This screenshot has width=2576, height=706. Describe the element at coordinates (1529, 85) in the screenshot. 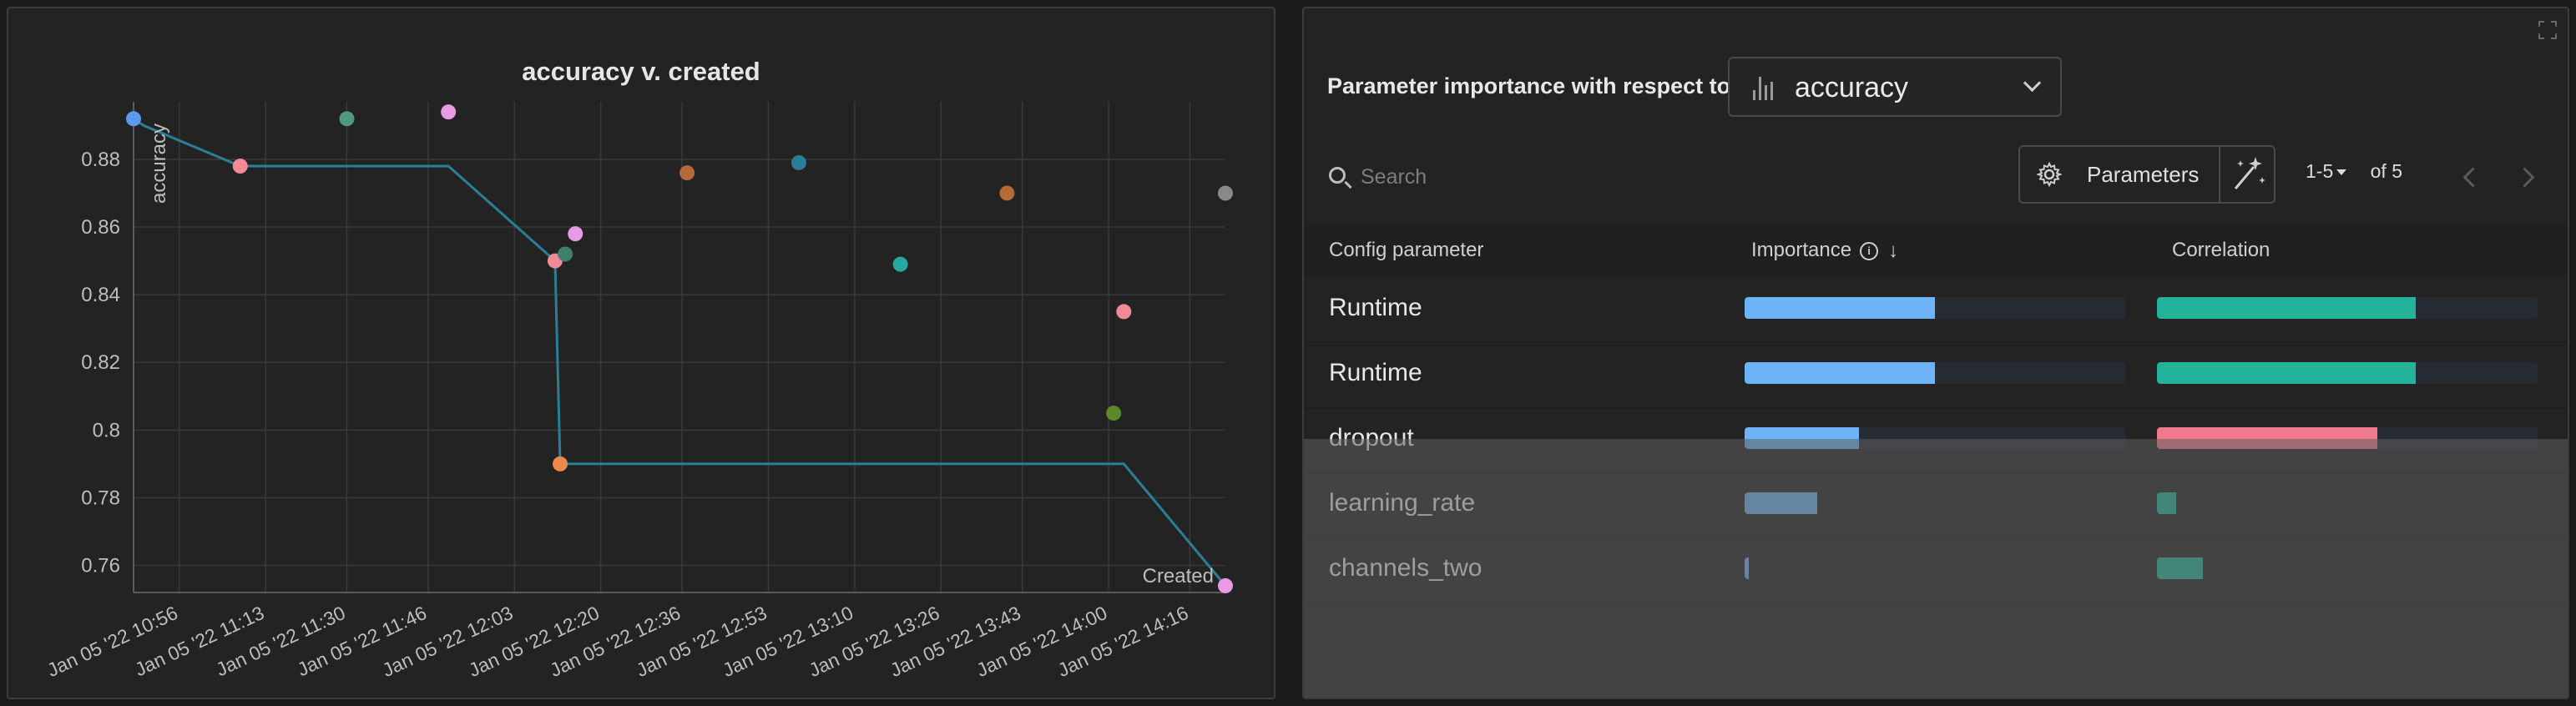

I see `importance-header-label: Parameter importance with respect to` at that location.